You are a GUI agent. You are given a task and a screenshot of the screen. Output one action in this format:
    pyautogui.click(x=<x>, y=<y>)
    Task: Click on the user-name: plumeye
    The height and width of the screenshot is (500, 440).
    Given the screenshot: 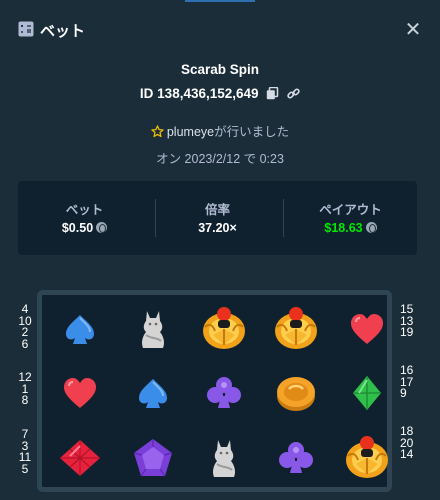 What is the action you would take?
    pyautogui.click(x=190, y=132)
    